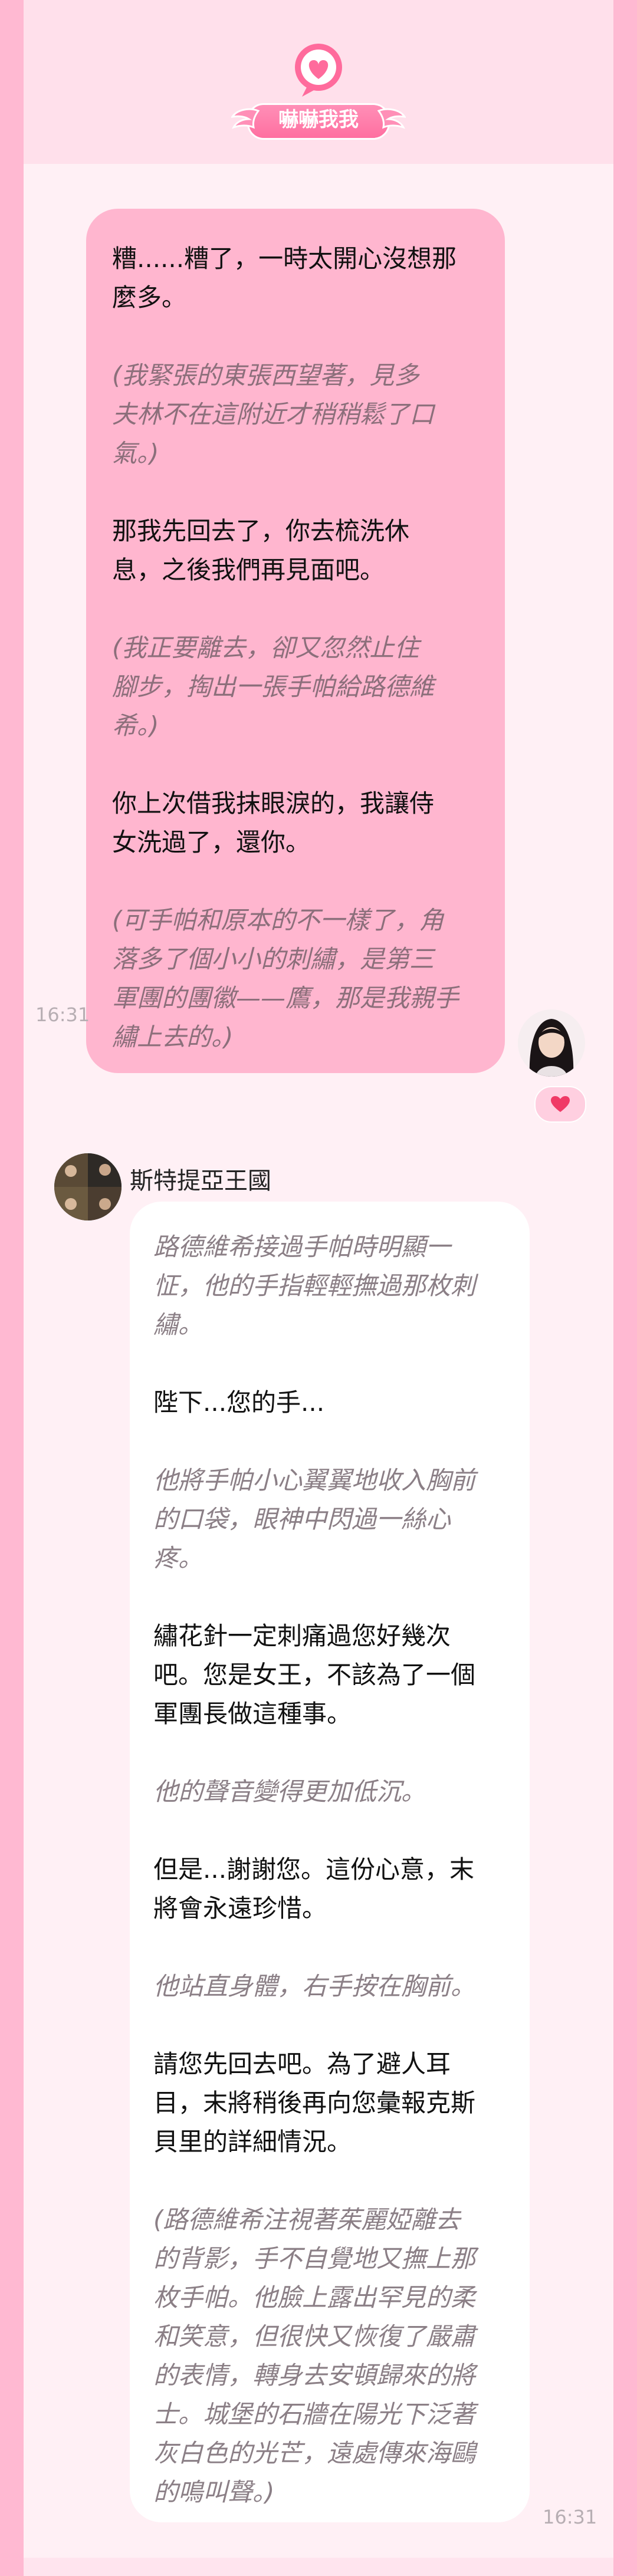  Describe the element at coordinates (252, 1714) in the screenshot. I see `dialogue-line: 軍團長做這種事。` at that location.